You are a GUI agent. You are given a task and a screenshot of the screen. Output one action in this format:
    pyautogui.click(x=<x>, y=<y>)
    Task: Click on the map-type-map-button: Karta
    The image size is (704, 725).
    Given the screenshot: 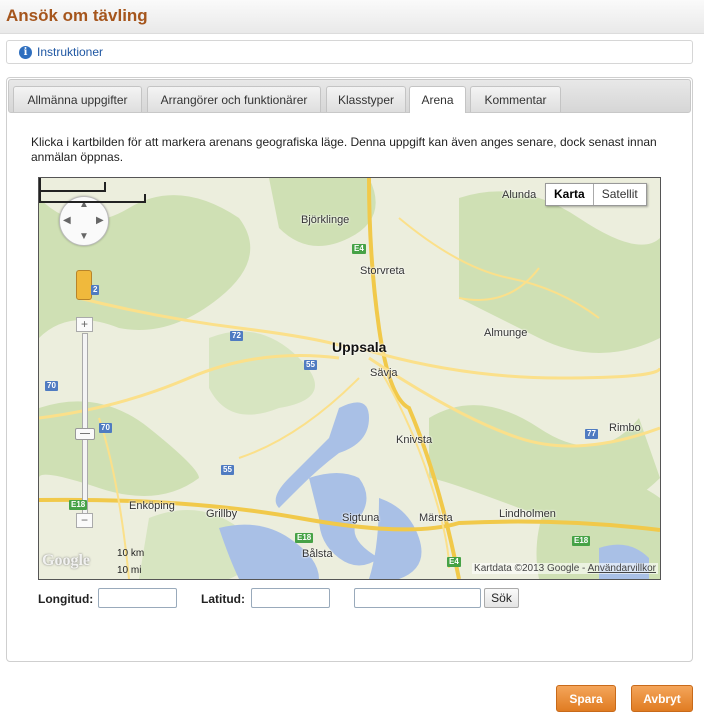 What is the action you would take?
    pyautogui.click(x=570, y=194)
    